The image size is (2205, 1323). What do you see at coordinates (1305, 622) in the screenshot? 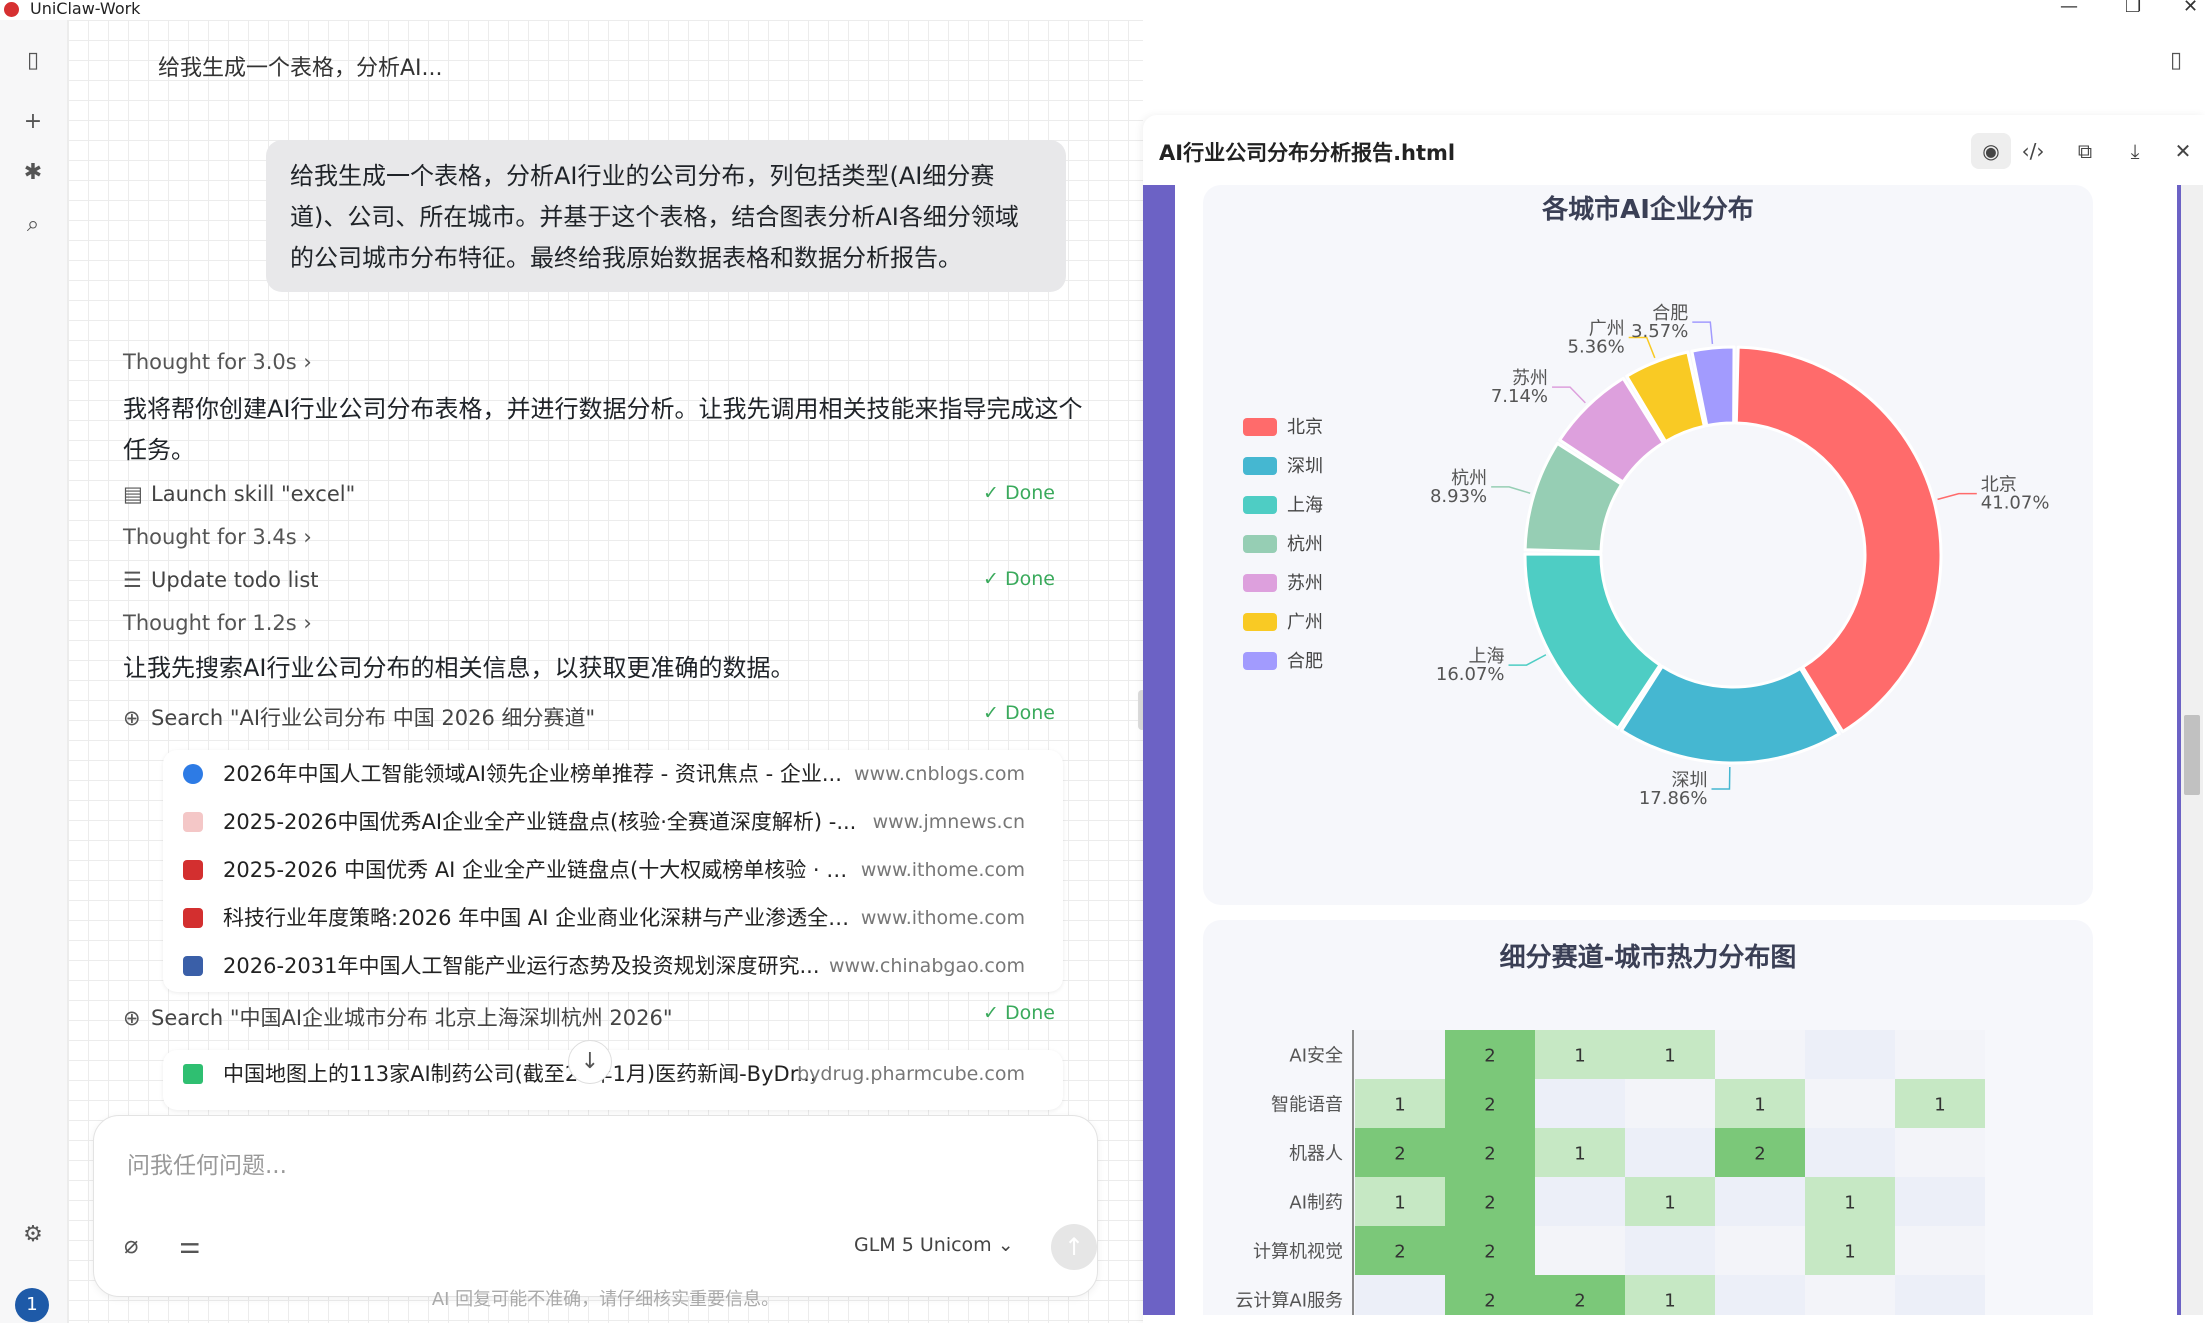
I see `legend-label: 广州` at bounding box center [1305, 622].